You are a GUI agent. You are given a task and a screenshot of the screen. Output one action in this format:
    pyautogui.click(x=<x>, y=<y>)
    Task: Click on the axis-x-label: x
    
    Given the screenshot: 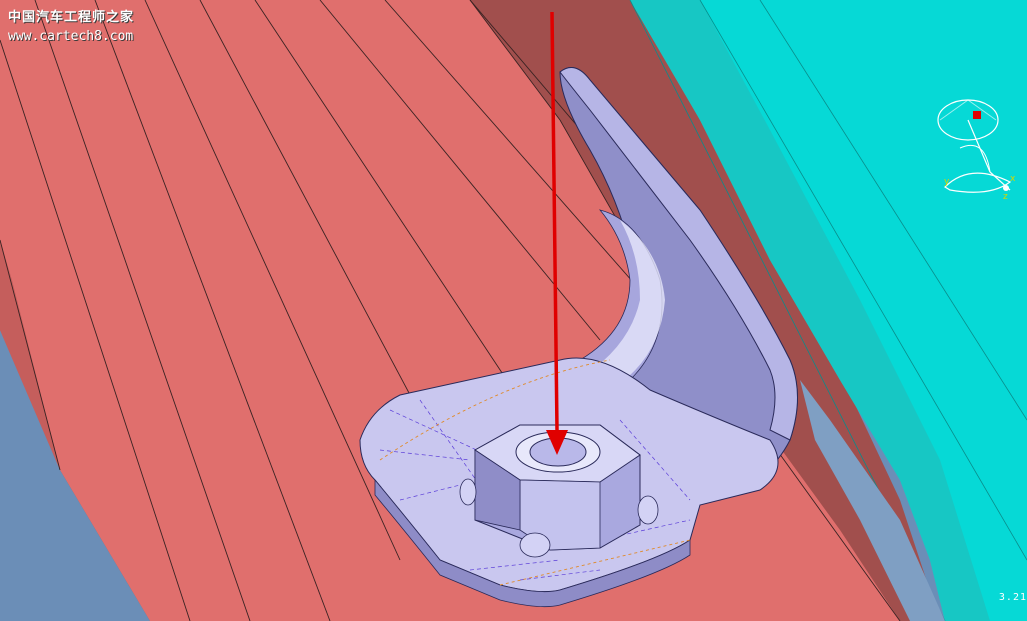 What is the action you would take?
    pyautogui.click(x=1013, y=179)
    